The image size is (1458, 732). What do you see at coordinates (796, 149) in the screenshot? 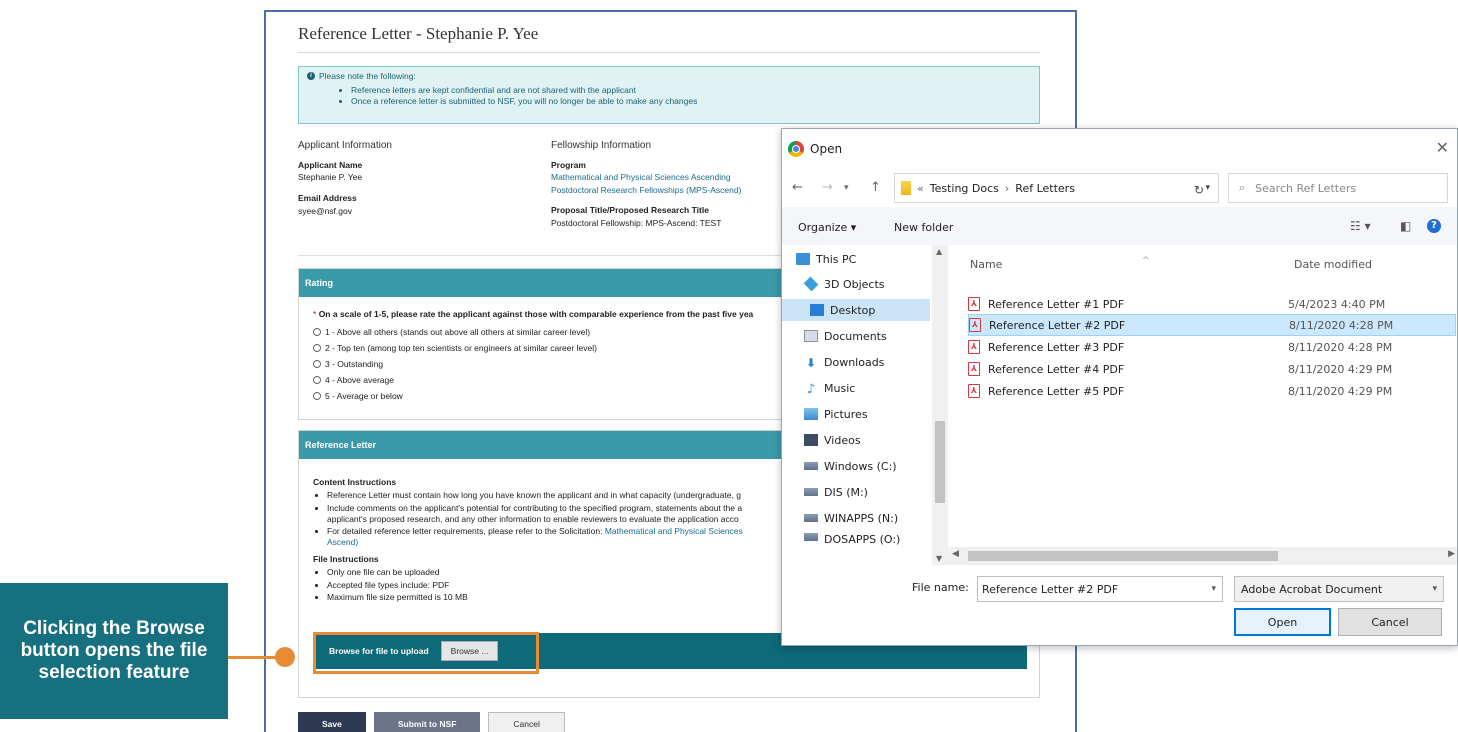
I see `chrome-icon` at bounding box center [796, 149].